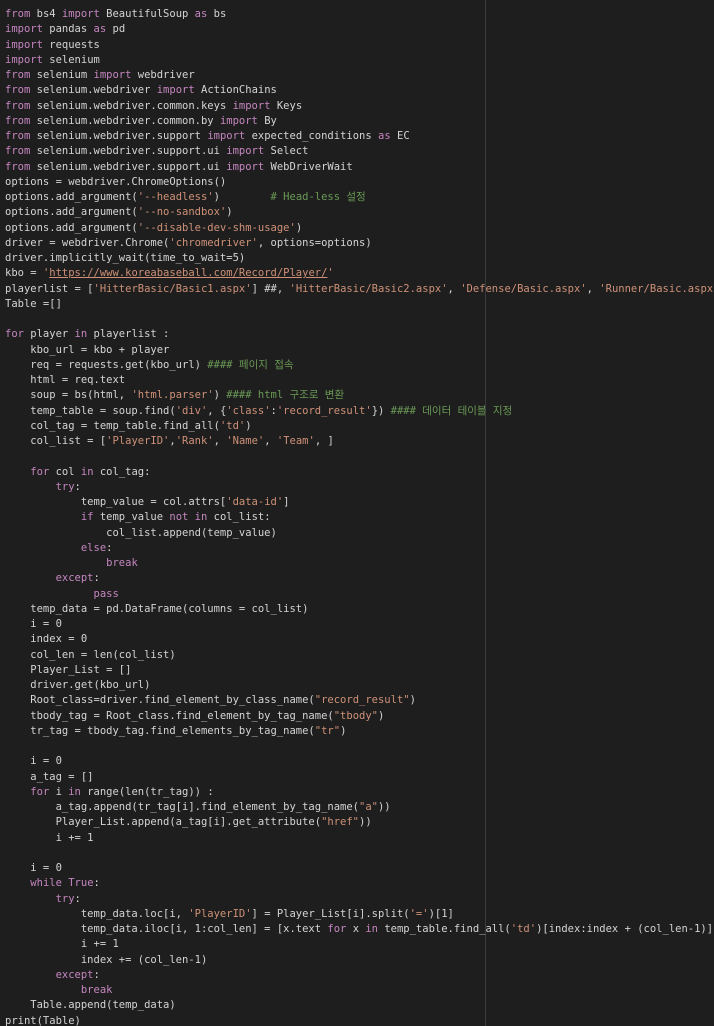 The width and height of the screenshot is (714, 1026). What do you see at coordinates (343, 730) in the screenshot?
I see `code-text: )` at bounding box center [343, 730].